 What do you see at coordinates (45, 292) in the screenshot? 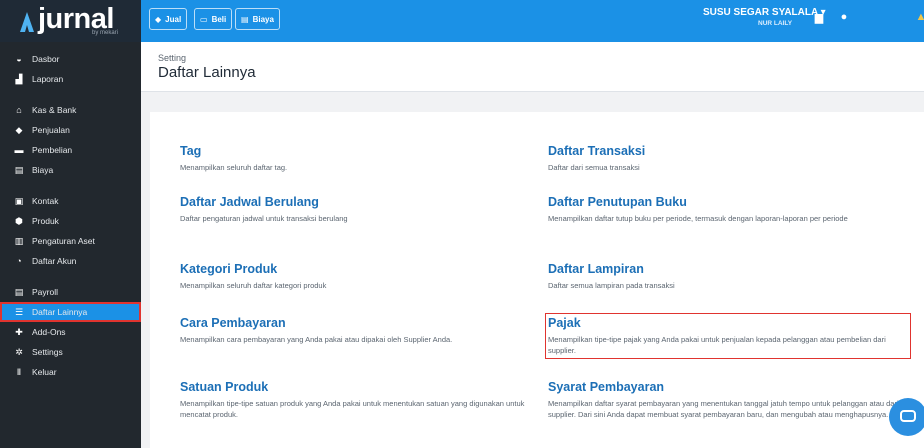
I see `sidebar-item-label: Payroll` at bounding box center [45, 292].